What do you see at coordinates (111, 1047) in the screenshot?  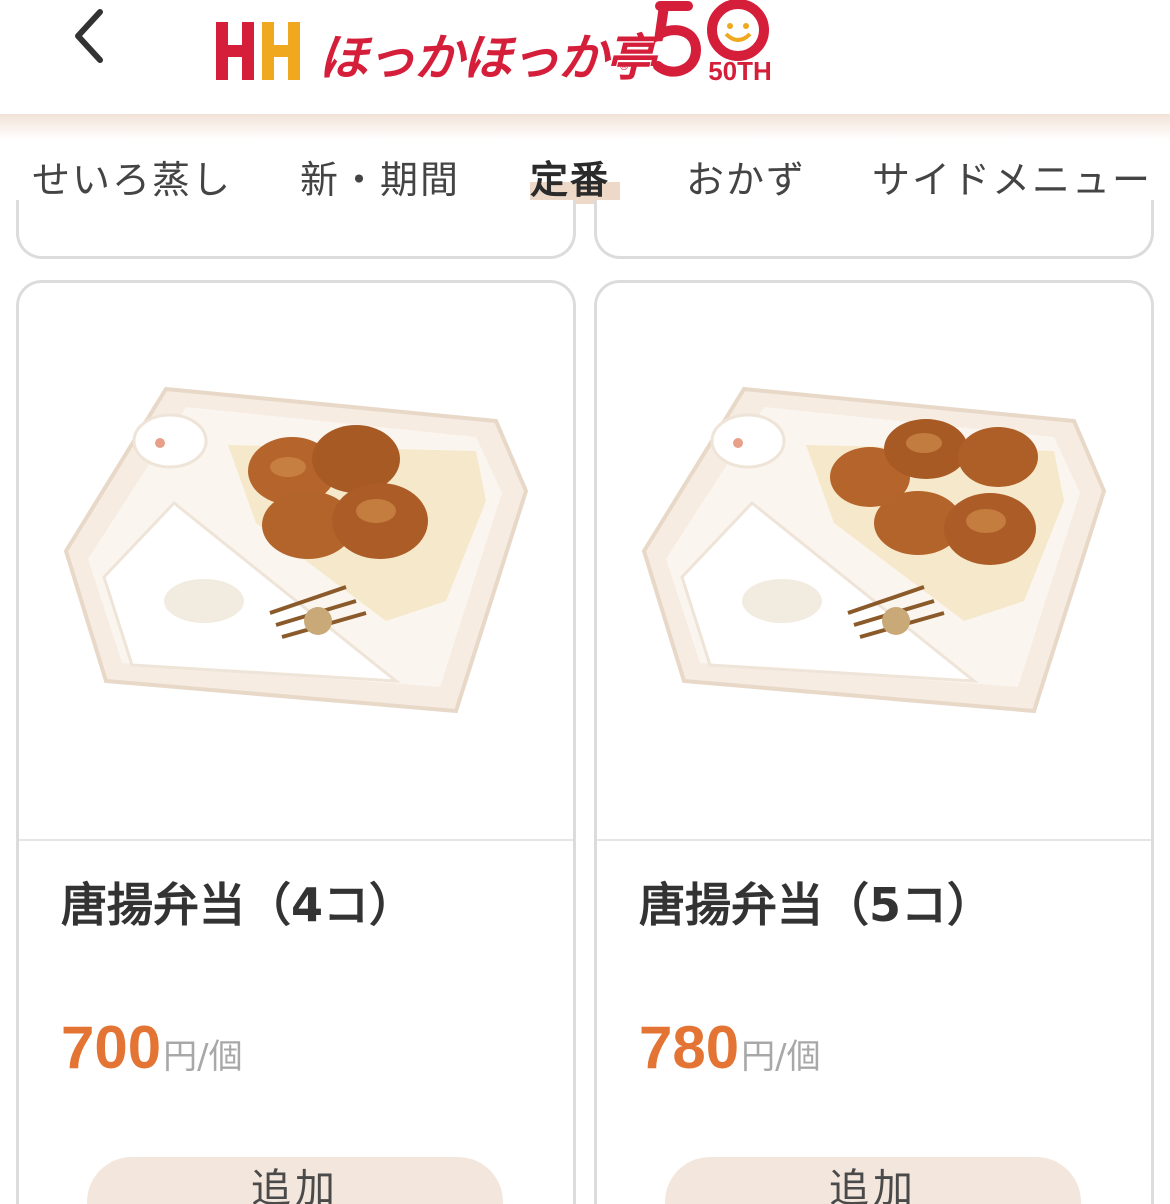 I see `price-value: 700` at bounding box center [111, 1047].